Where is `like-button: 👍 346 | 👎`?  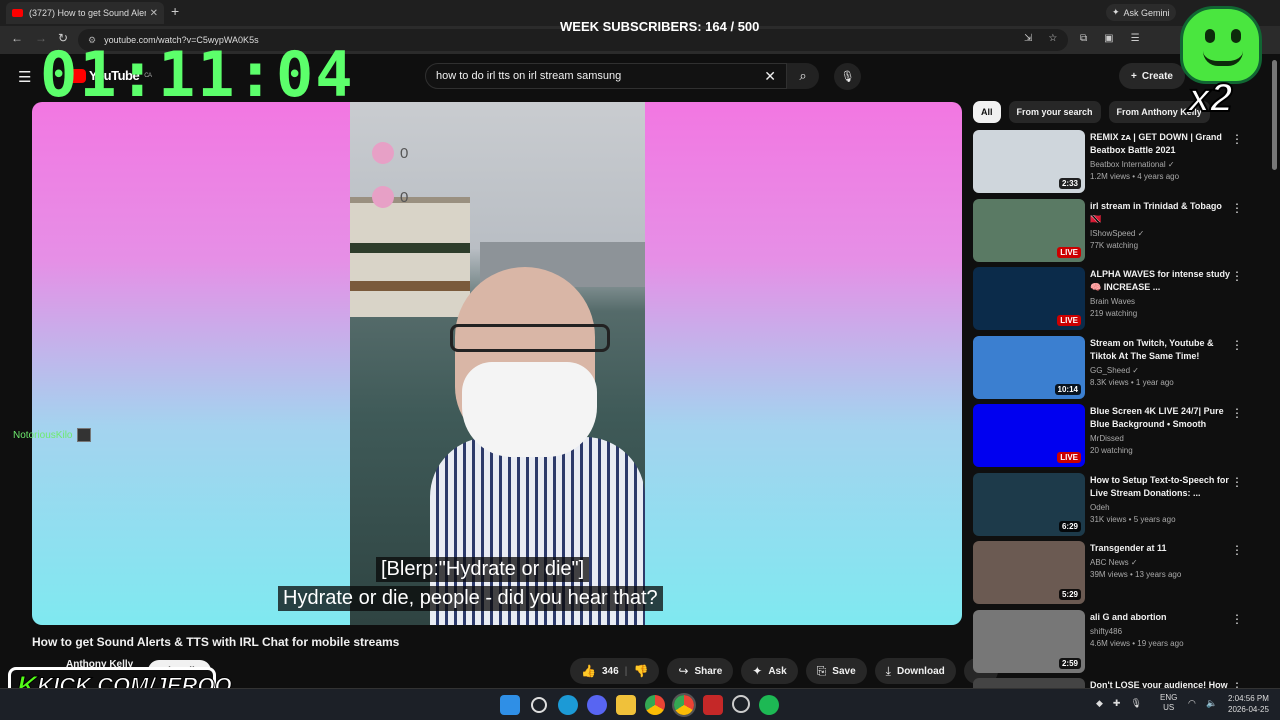 like-button: 👍 346 | 👎 is located at coordinates (615, 671).